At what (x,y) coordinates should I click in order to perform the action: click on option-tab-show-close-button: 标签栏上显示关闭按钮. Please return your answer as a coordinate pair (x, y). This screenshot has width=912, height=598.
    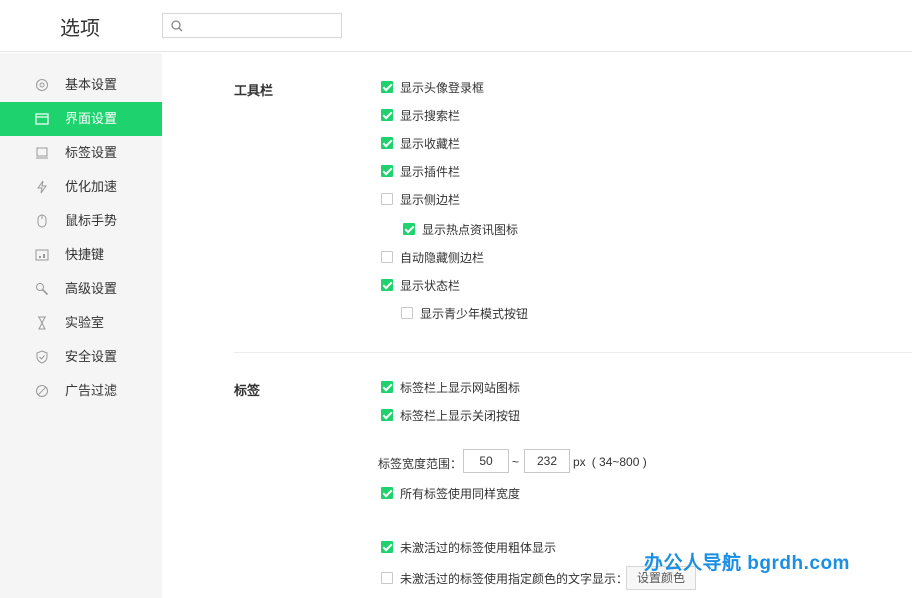
    Looking at the image, I should click on (450, 415).